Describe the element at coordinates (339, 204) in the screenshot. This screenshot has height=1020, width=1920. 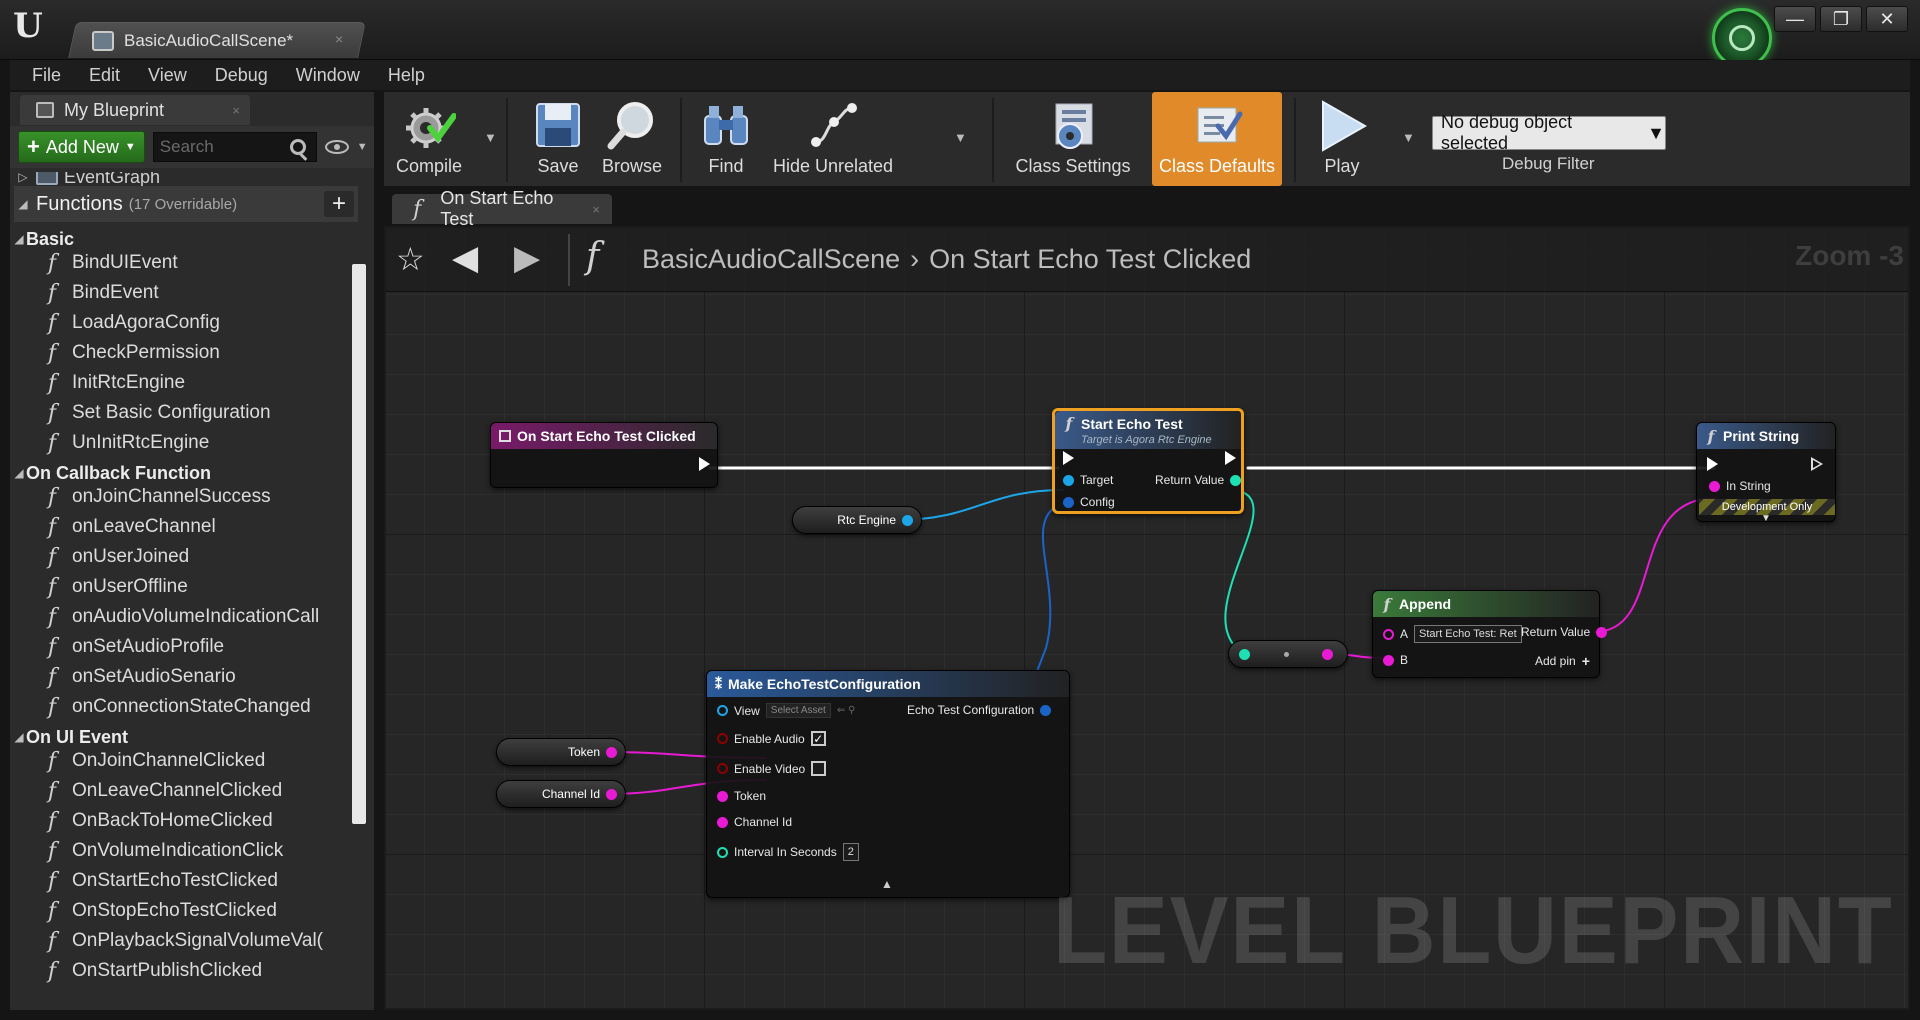
I see `add-function-button: +` at that location.